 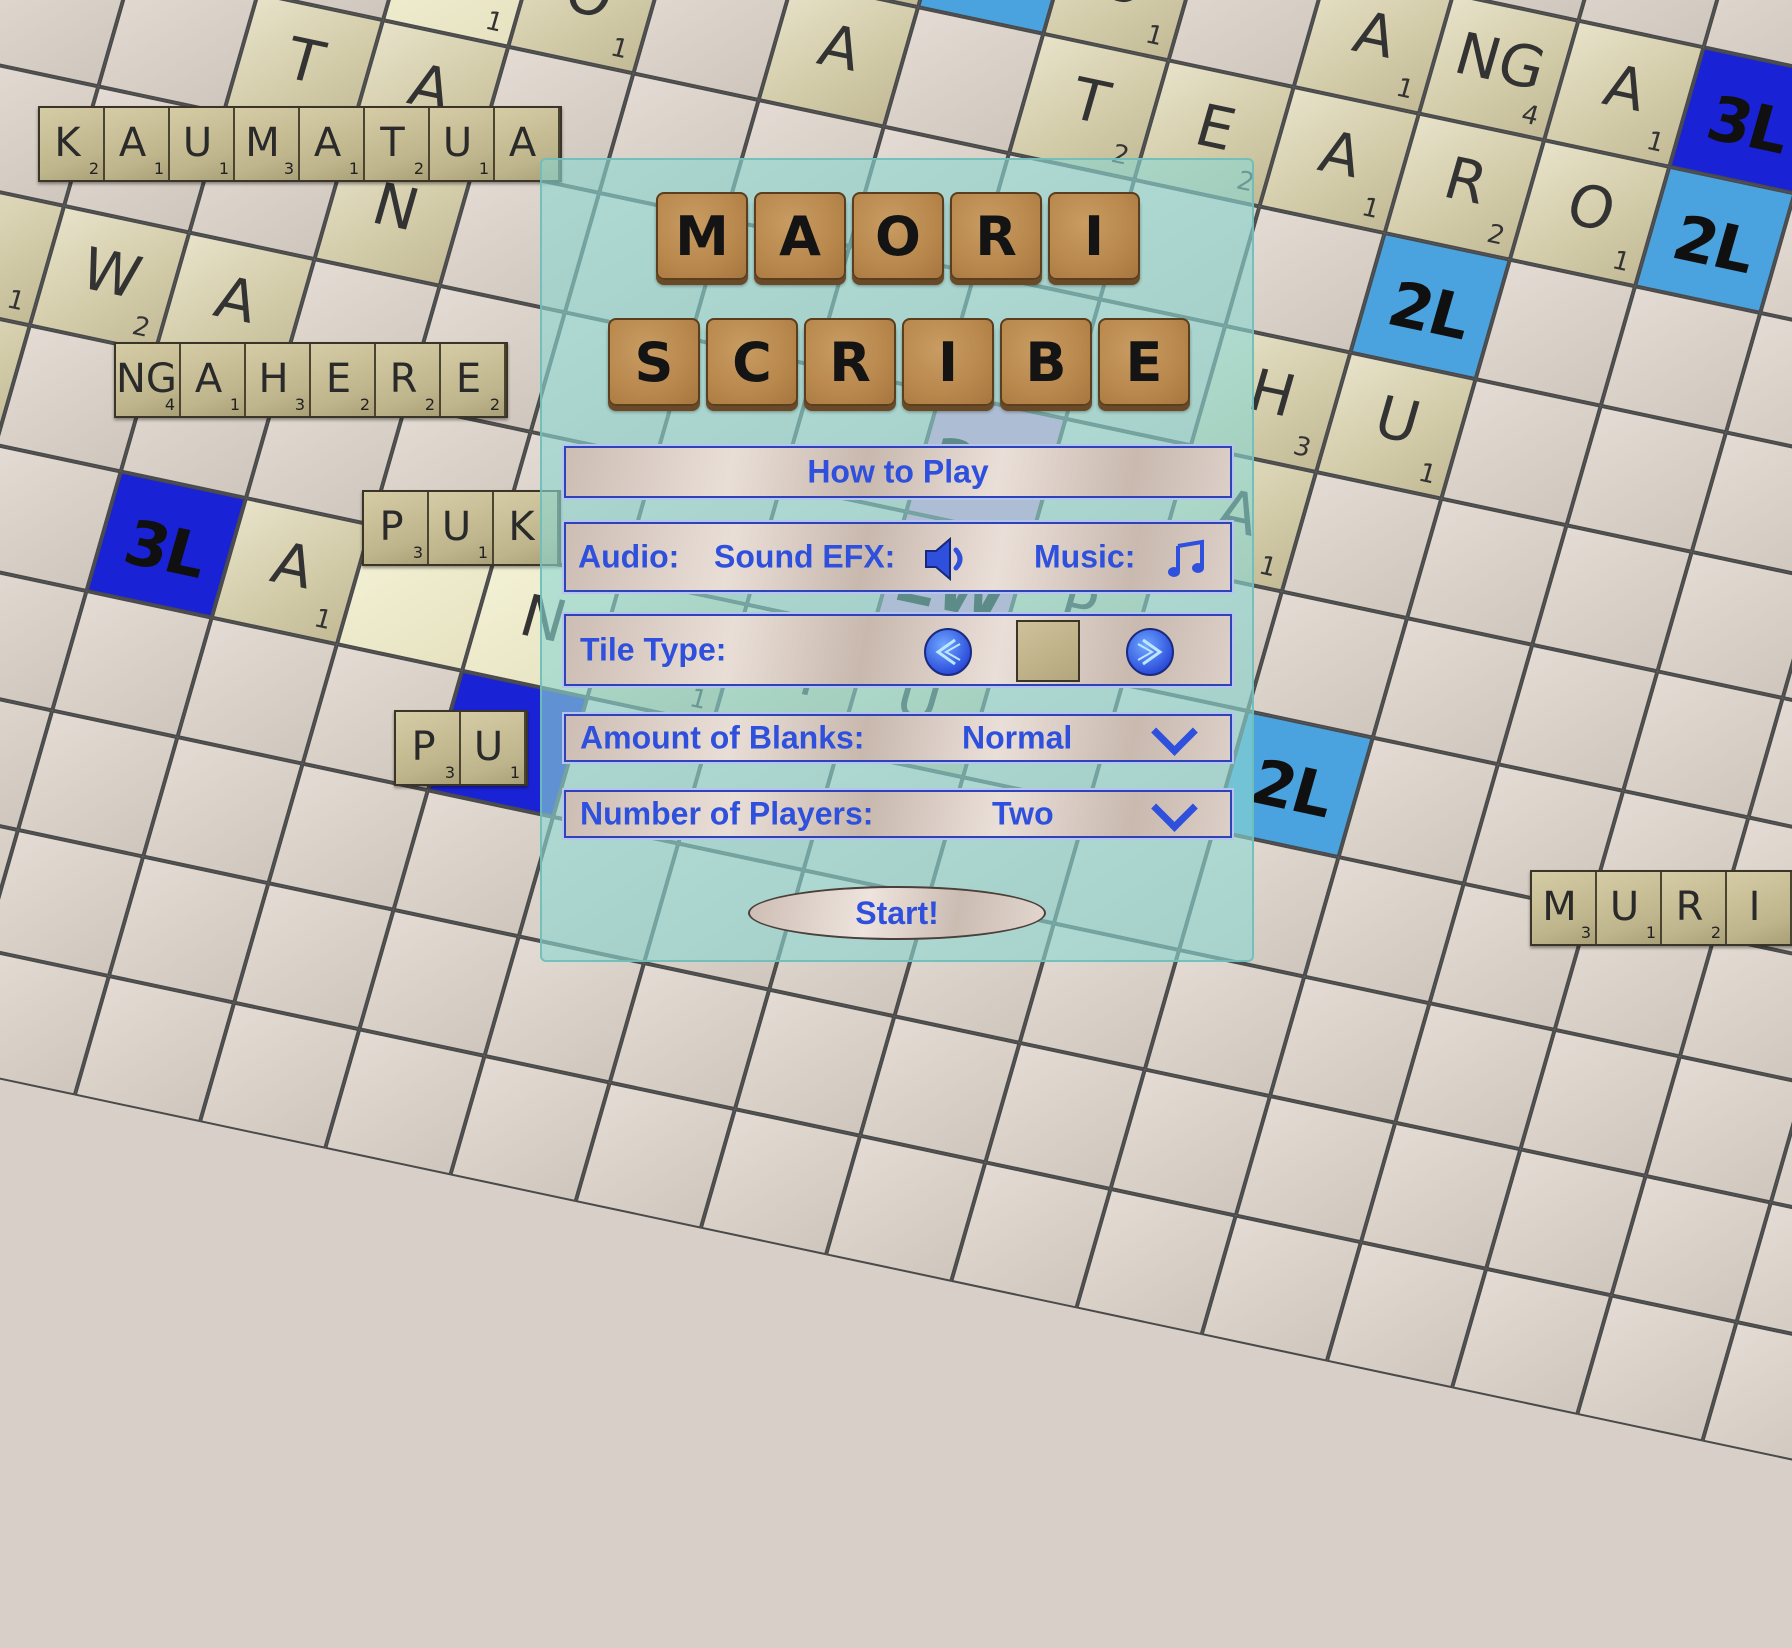 I want to click on blanks-label: Amount of Blanks:, so click(x=722, y=737).